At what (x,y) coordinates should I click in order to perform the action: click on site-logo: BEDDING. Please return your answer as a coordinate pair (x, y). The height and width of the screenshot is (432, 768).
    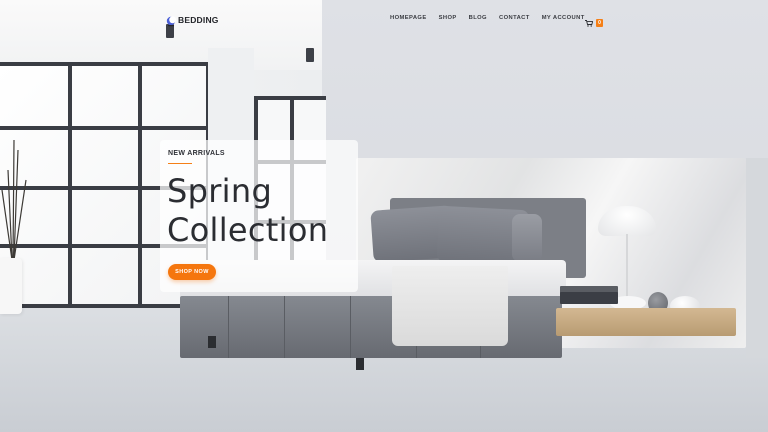
    Looking at the image, I should click on (192, 20).